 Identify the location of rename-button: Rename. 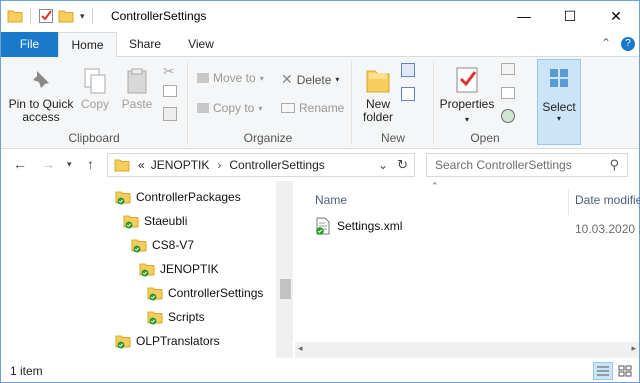
(312, 108).